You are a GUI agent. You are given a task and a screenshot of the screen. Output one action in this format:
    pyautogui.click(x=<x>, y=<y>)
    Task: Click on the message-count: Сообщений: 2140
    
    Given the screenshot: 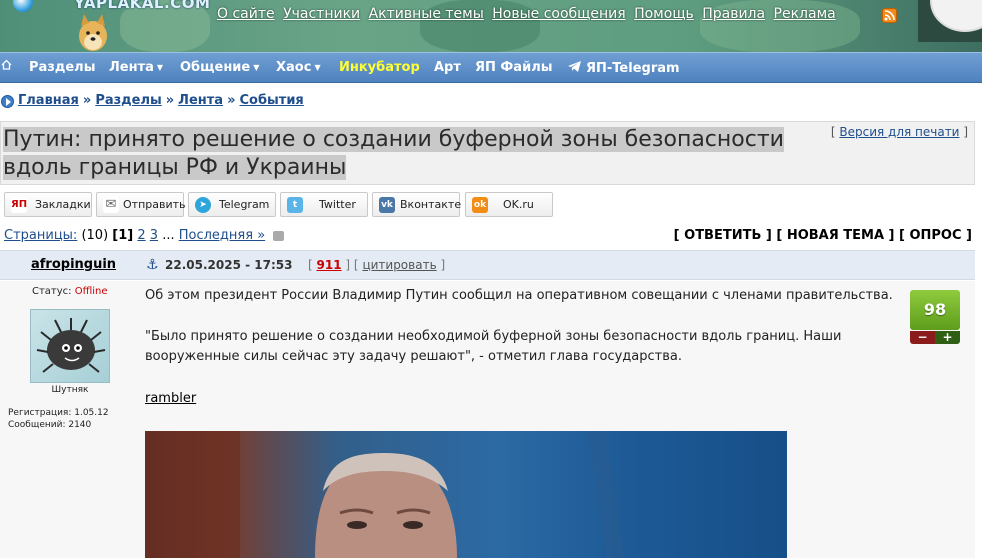 What is the action you would take?
    pyautogui.click(x=50, y=425)
    